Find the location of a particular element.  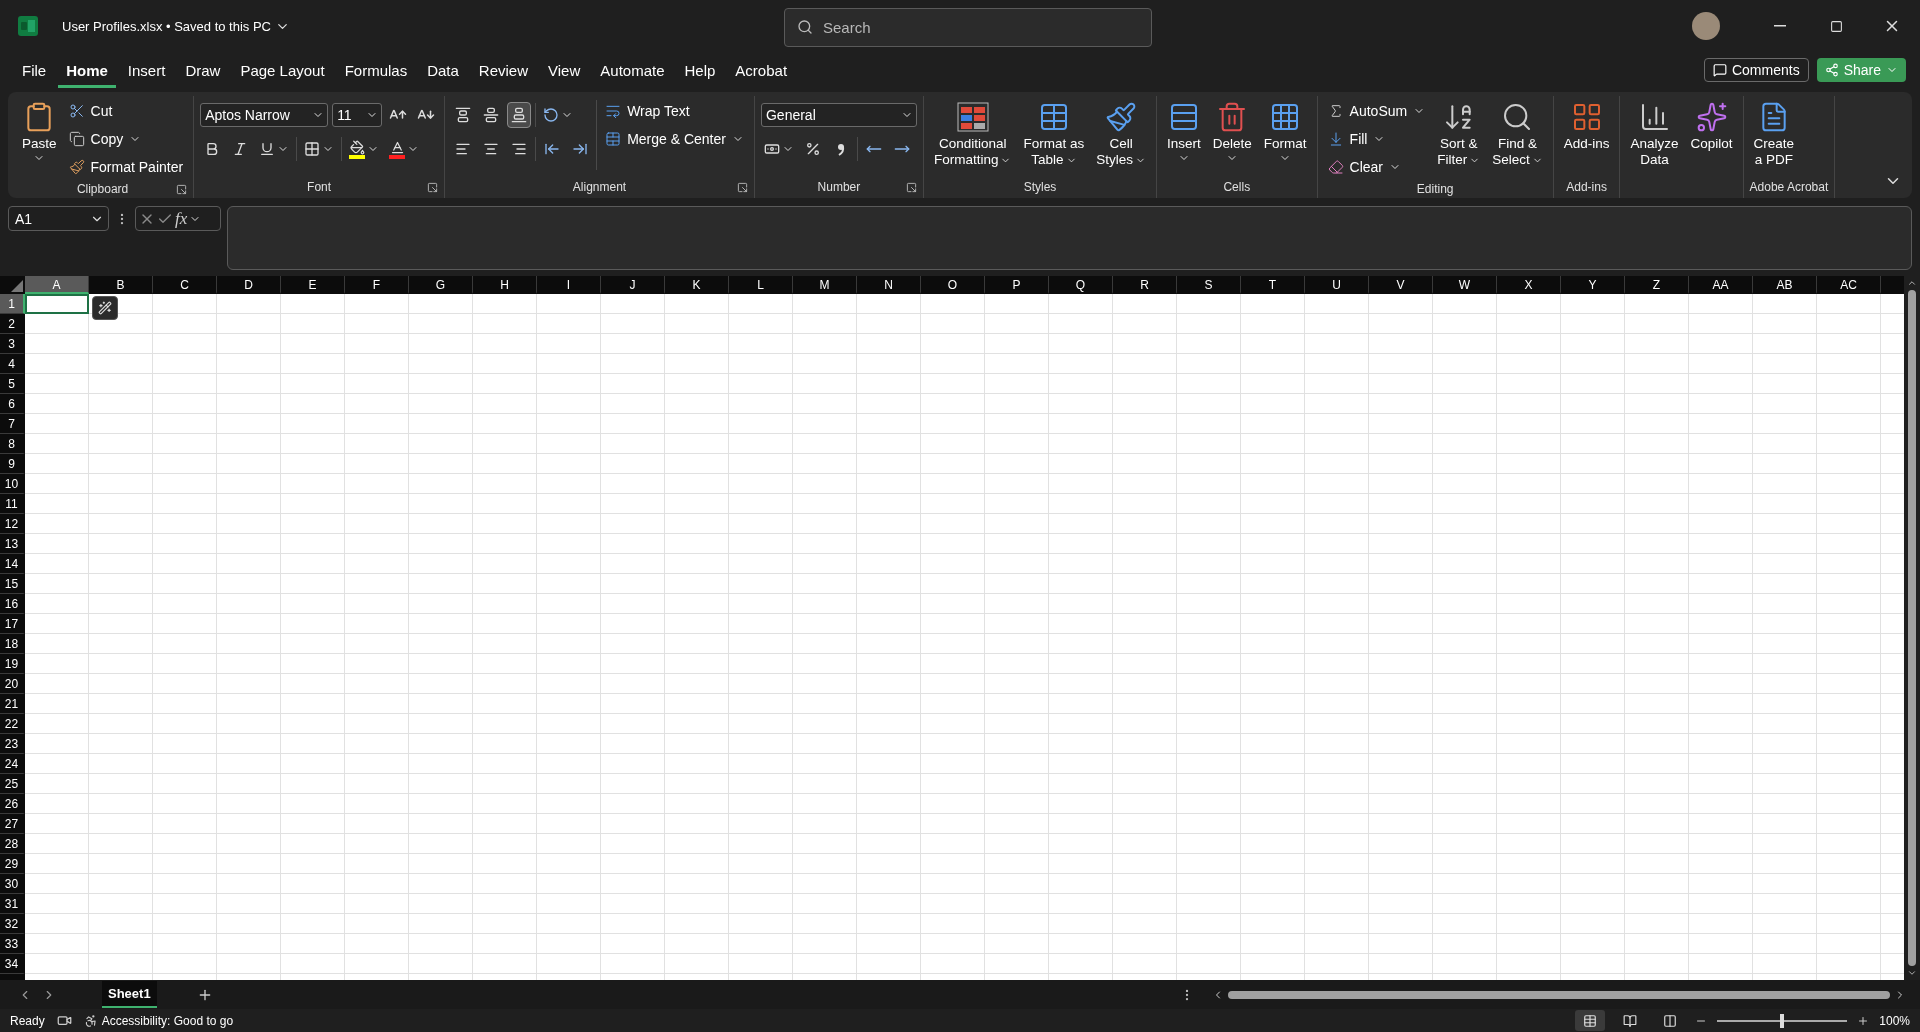

group-label: Clipboard is located at coordinates (102, 189).